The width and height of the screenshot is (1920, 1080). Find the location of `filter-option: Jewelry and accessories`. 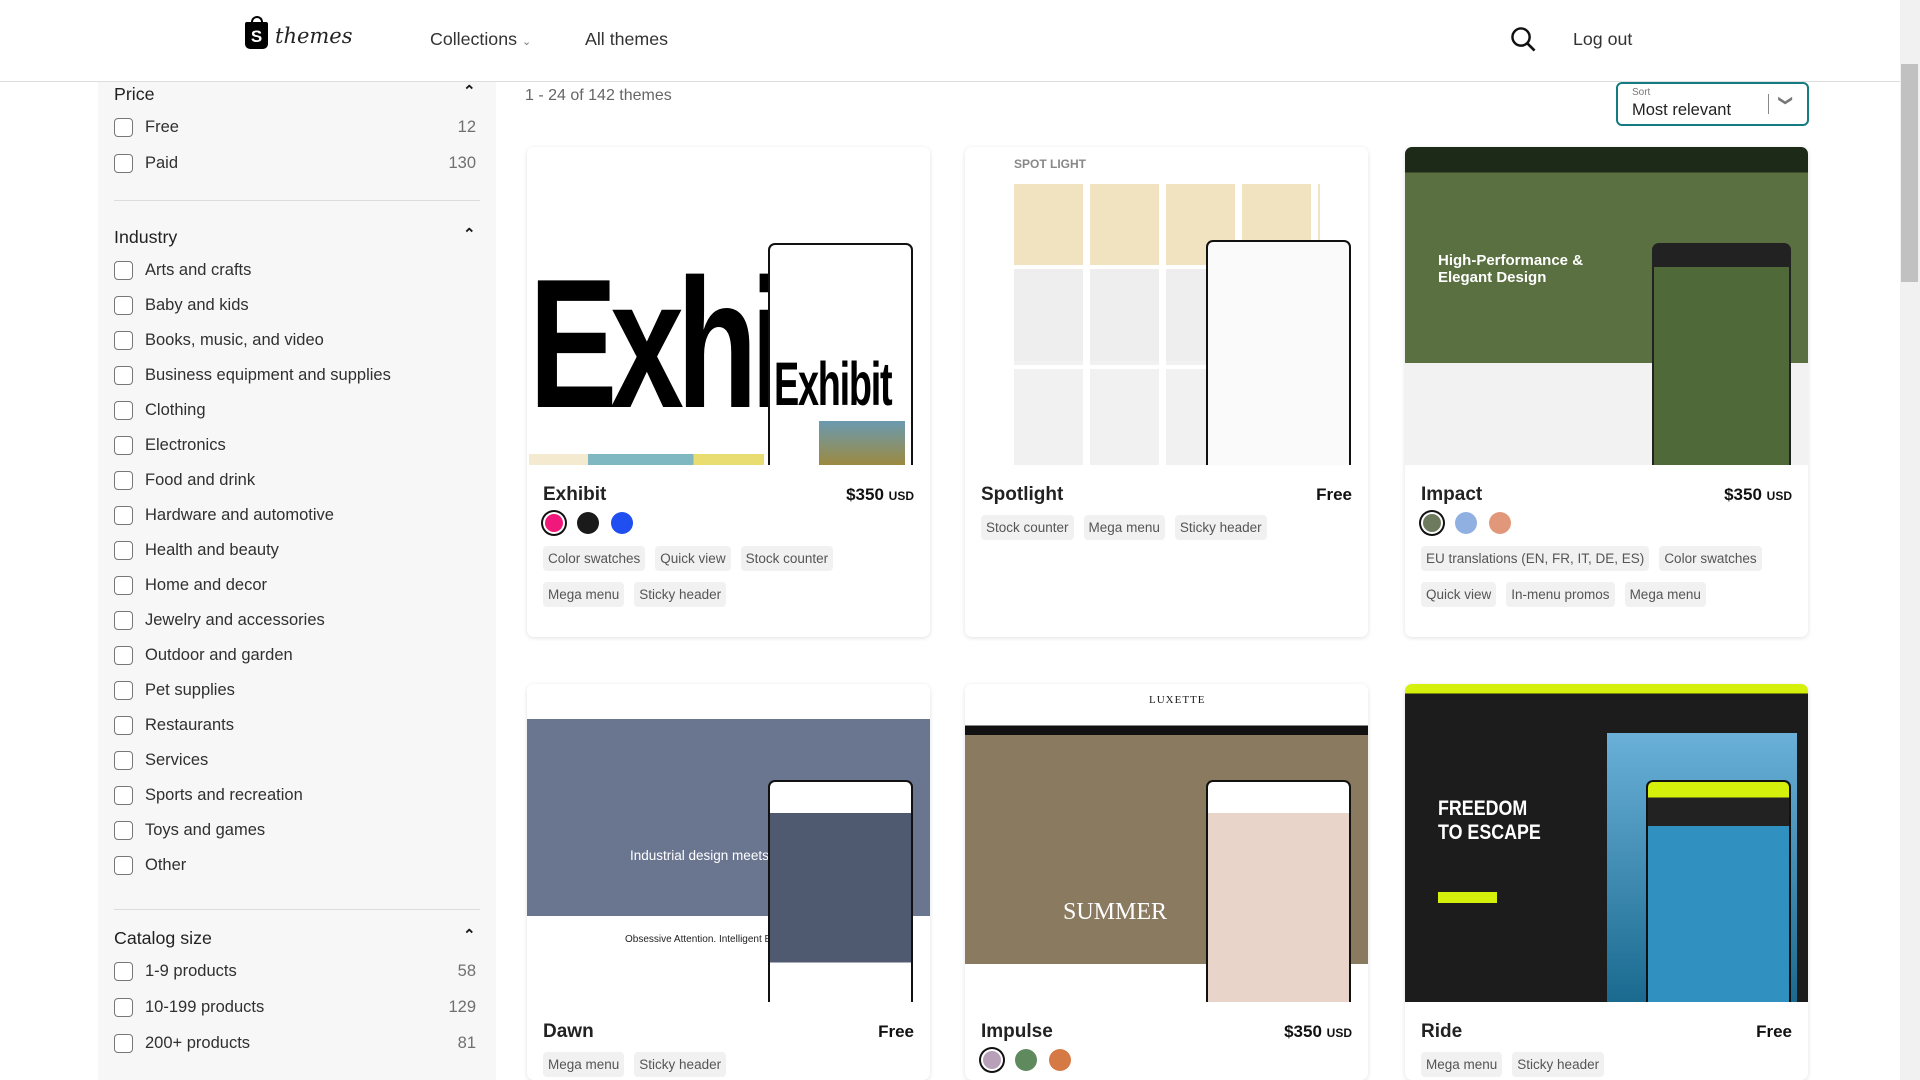

filter-option: Jewelry and accessories is located at coordinates (295, 620).